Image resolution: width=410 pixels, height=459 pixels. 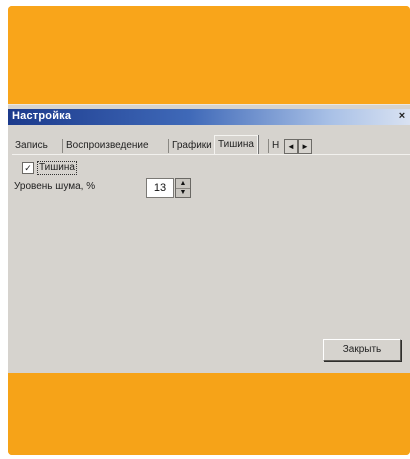 I want to click on arrow-left-icon: ◄, so click(x=291, y=146).